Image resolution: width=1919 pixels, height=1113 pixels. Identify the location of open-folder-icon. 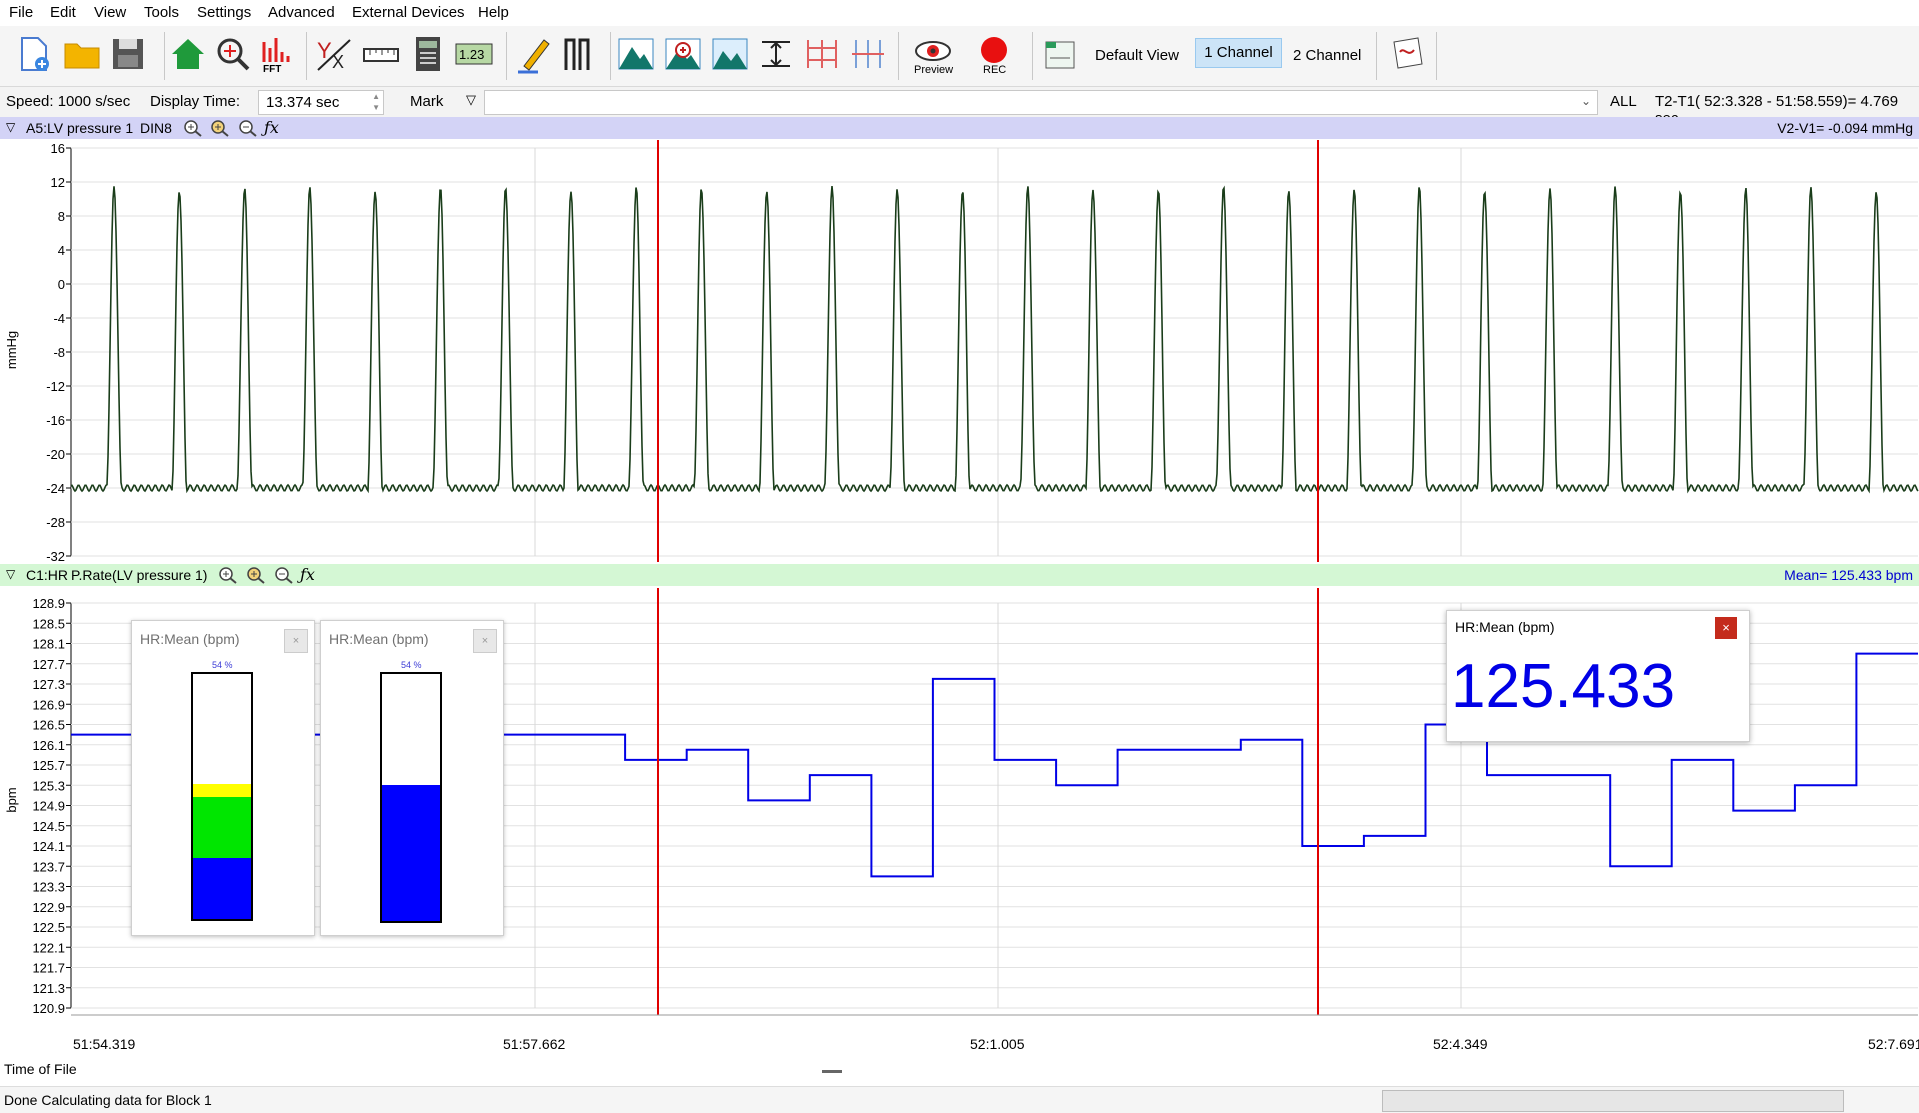
(82, 54).